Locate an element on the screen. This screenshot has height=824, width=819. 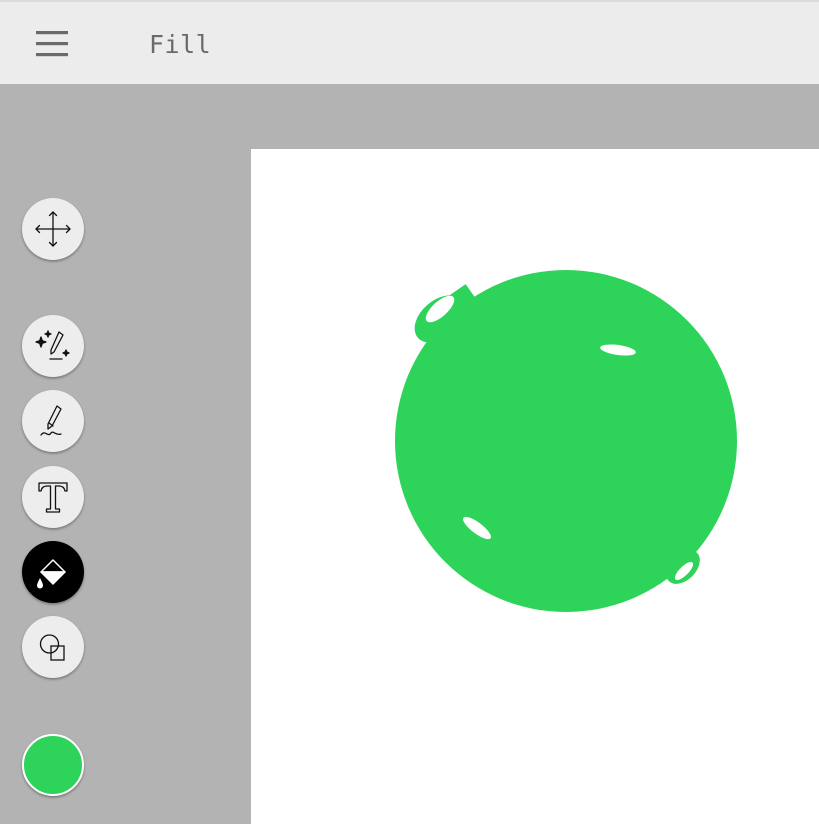
shapes-tool-button is located at coordinates (53, 647).